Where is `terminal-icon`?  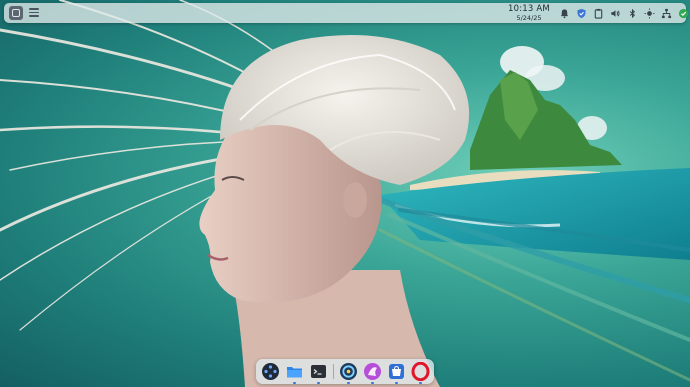
terminal-icon is located at coordinates (318, 373).